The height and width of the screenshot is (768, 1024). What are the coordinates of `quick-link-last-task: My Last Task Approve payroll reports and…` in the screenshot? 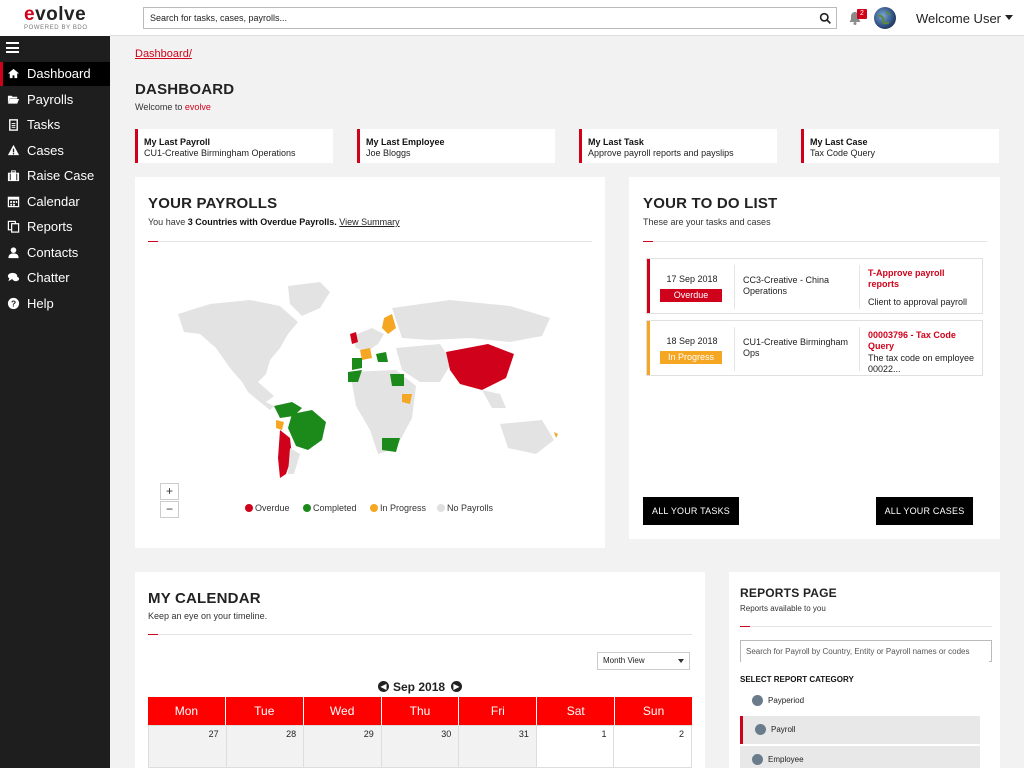 It's located at (678, 146).